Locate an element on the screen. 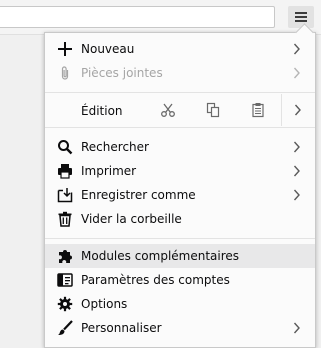  menu-item-label: Options is located at coordinates (104, 304).